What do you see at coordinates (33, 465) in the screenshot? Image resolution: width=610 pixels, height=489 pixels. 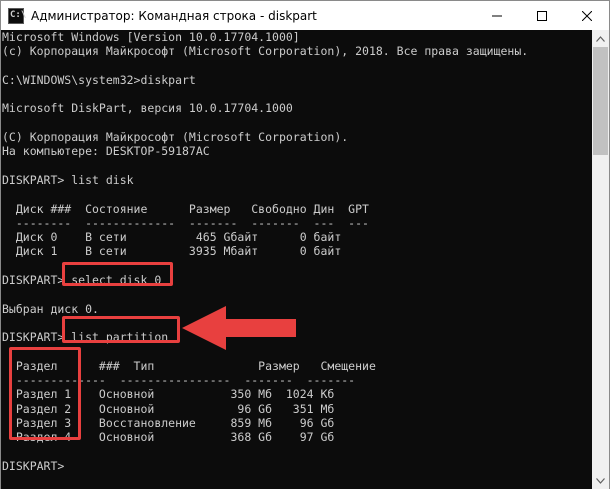 I see `console-line: DISKPART>` at bounding box center [33, 465].